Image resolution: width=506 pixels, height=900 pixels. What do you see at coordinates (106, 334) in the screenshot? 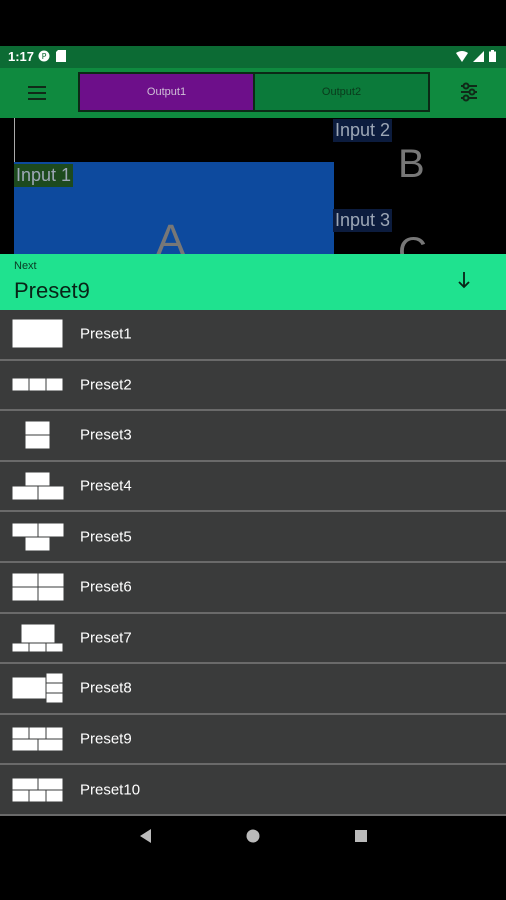
I see `preset-label: Preset1` at bounding box center [106, 334].